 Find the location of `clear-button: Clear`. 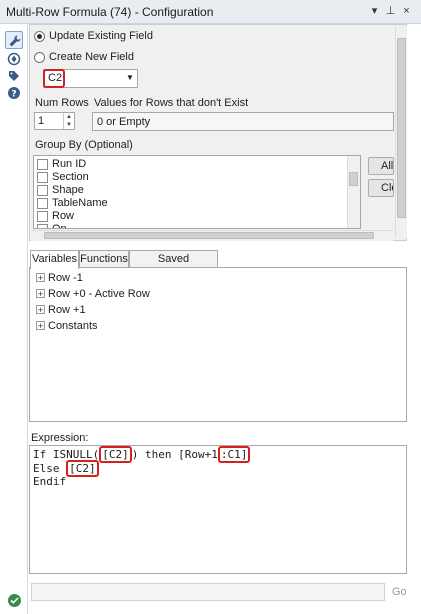

clear-button: Clear is located at coordinates (381, 188).